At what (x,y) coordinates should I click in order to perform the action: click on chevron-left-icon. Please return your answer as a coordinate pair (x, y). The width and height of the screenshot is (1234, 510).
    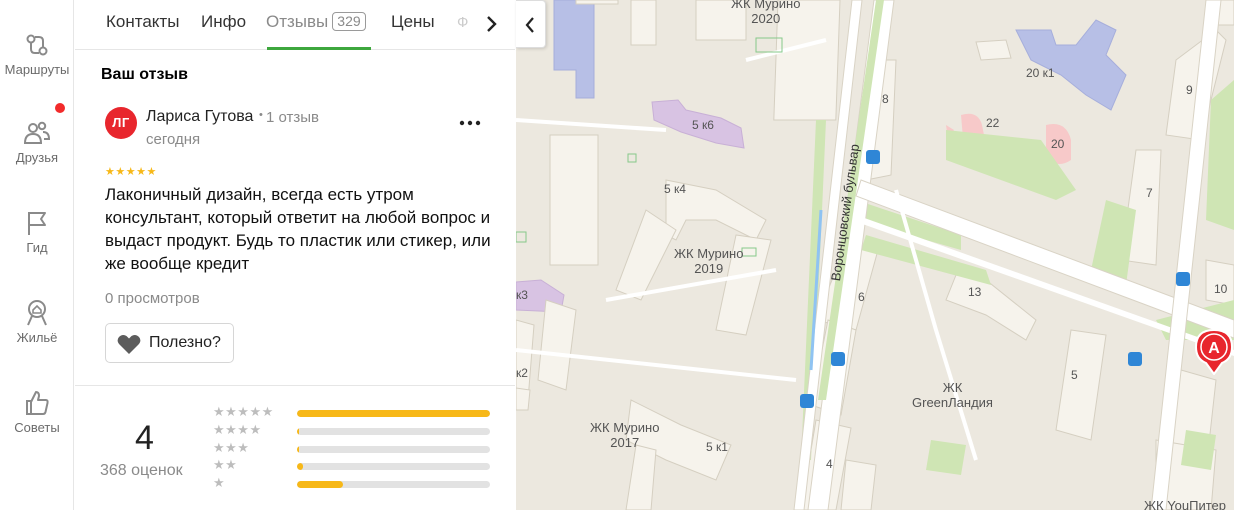
    Looking at the image, I should click on (529, 25).